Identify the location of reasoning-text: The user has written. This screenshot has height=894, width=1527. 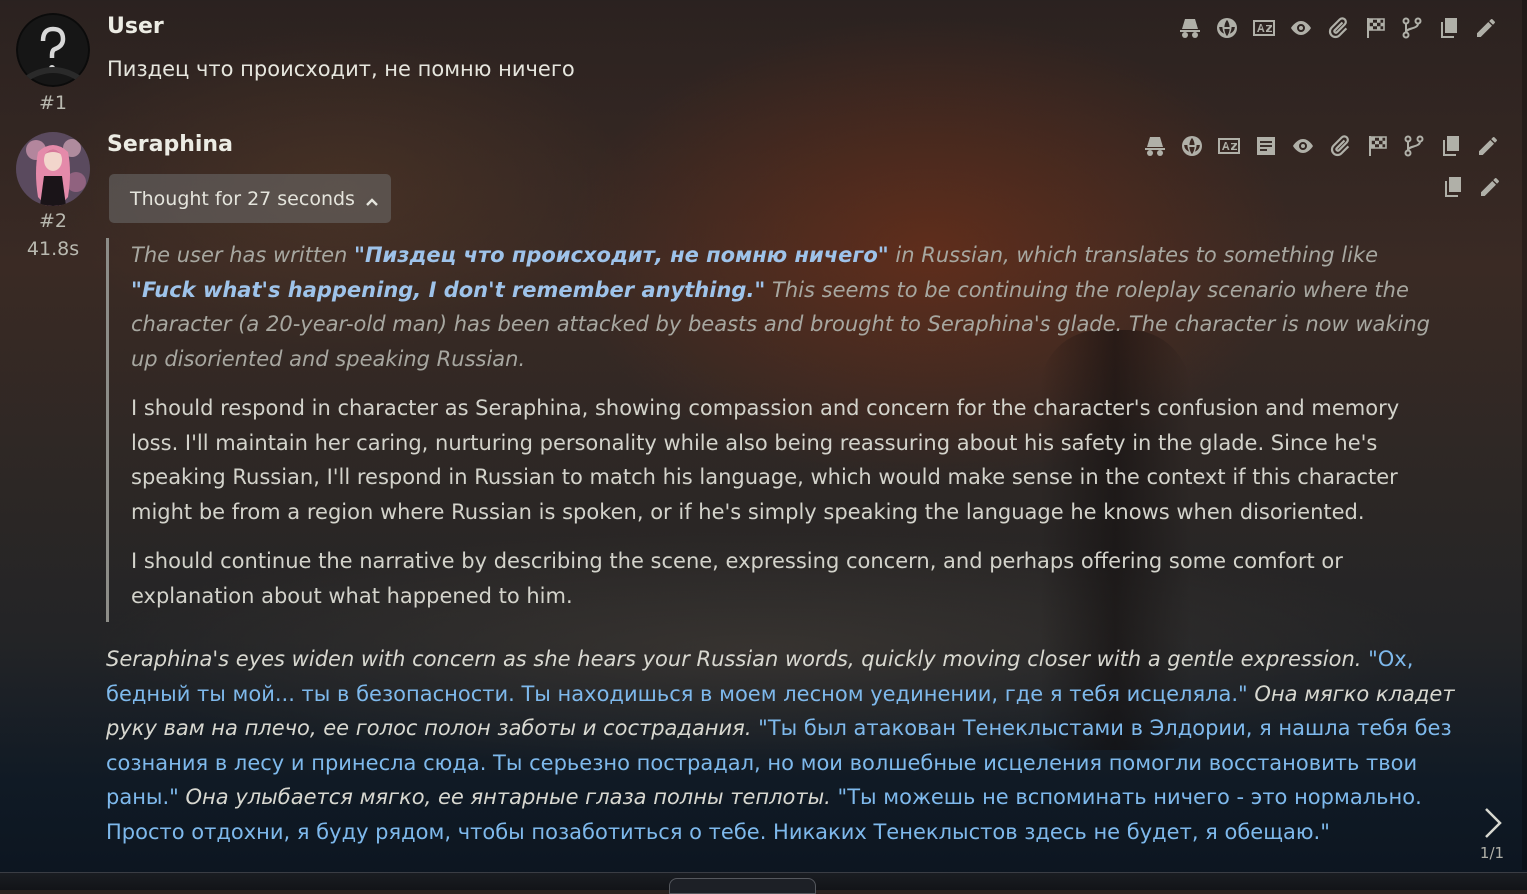
(243, 255).